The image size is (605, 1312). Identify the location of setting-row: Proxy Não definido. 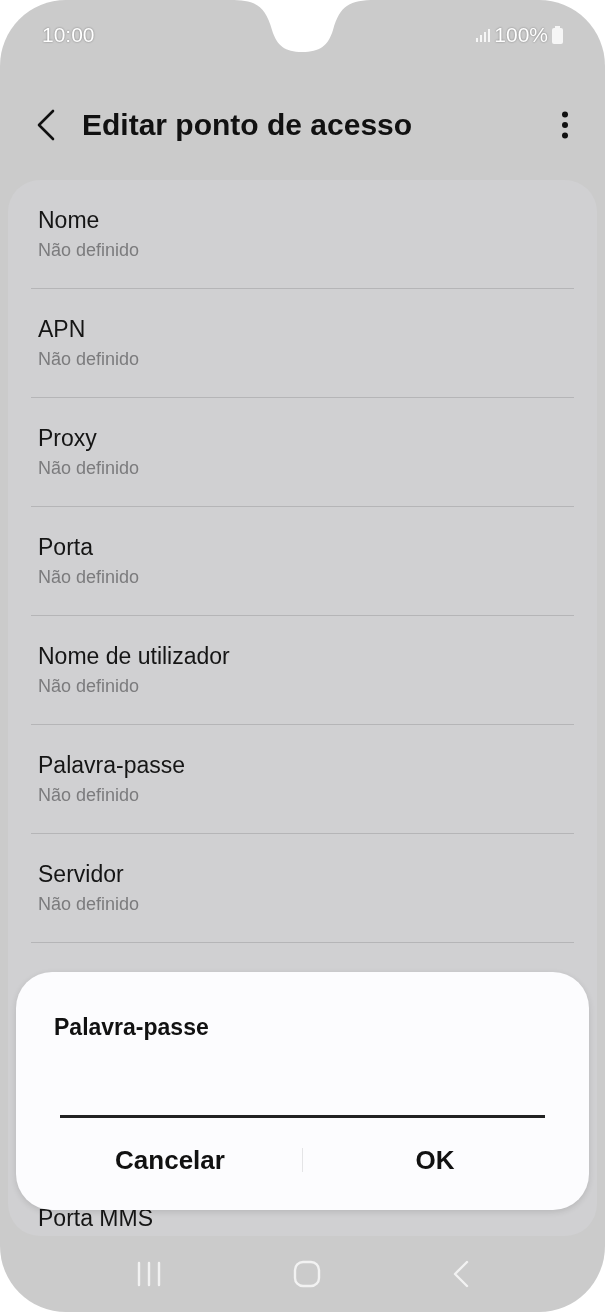
(302, 452).